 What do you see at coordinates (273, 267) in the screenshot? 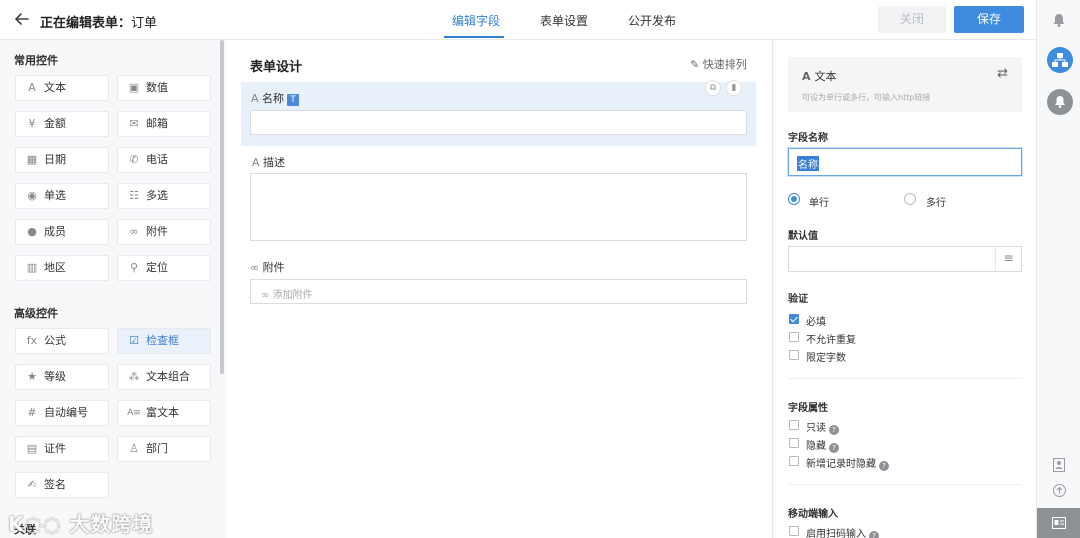
I see `field-label-text: 附件` at bounding box center [273, 267].